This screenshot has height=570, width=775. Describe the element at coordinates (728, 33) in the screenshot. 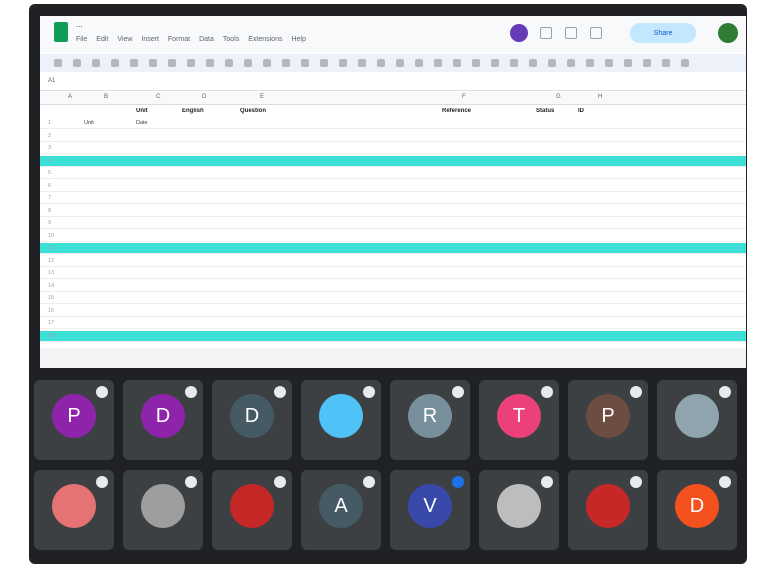

I see `account-avatar` at that location.